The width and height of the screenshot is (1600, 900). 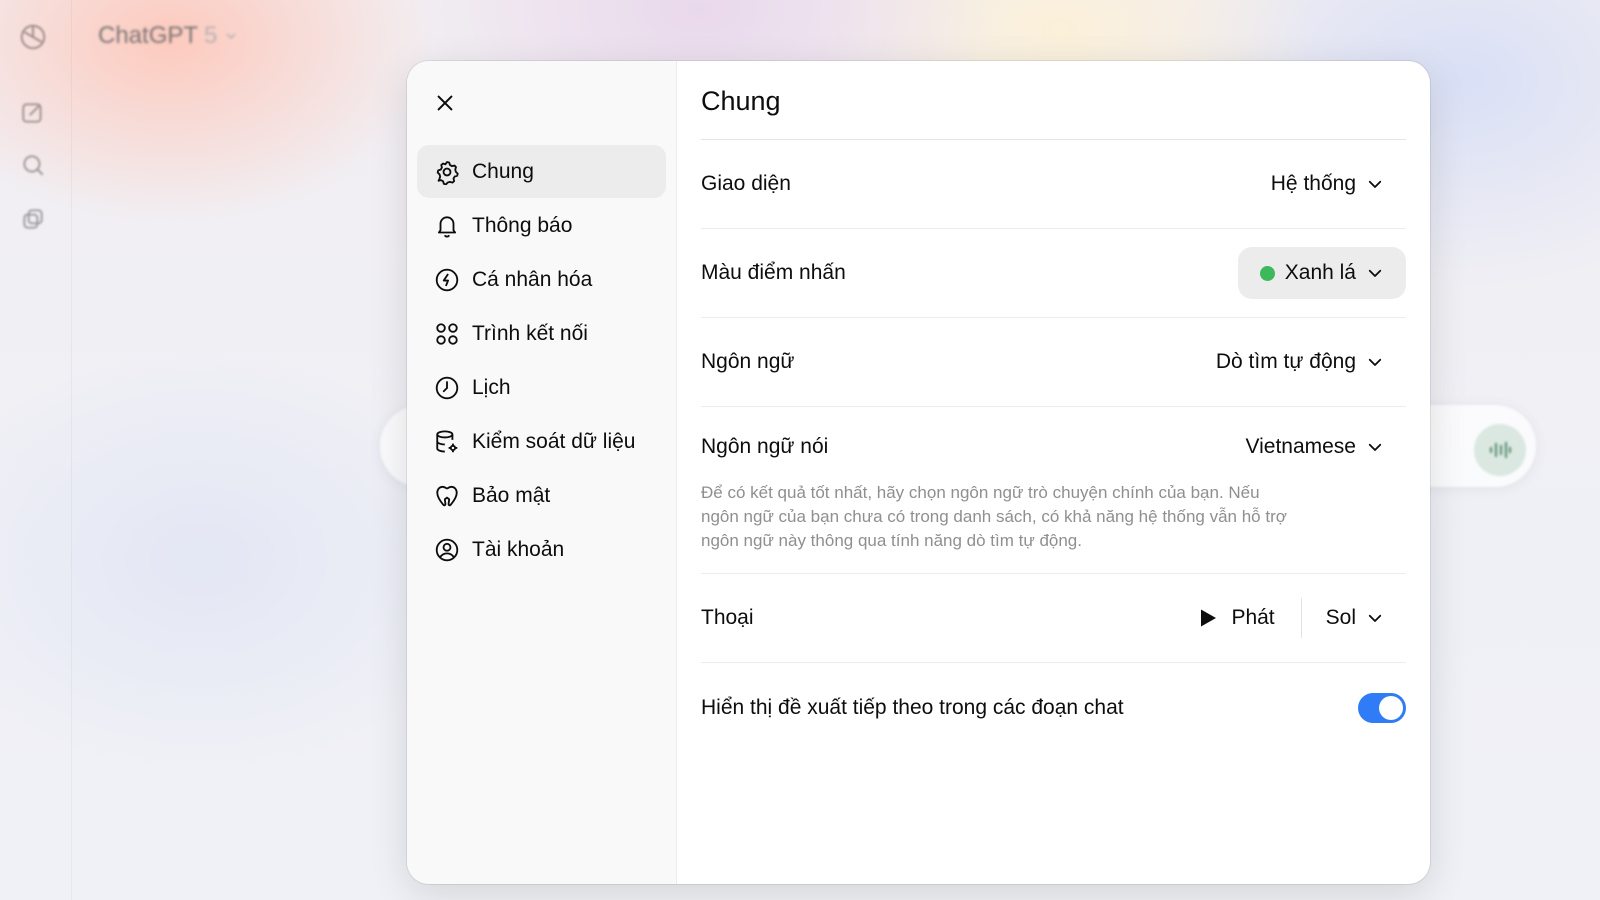 What do you see at coordinates (1391, 708) in the screenshot?
I see `toggle-knob` at bounding box center [1391, 708].